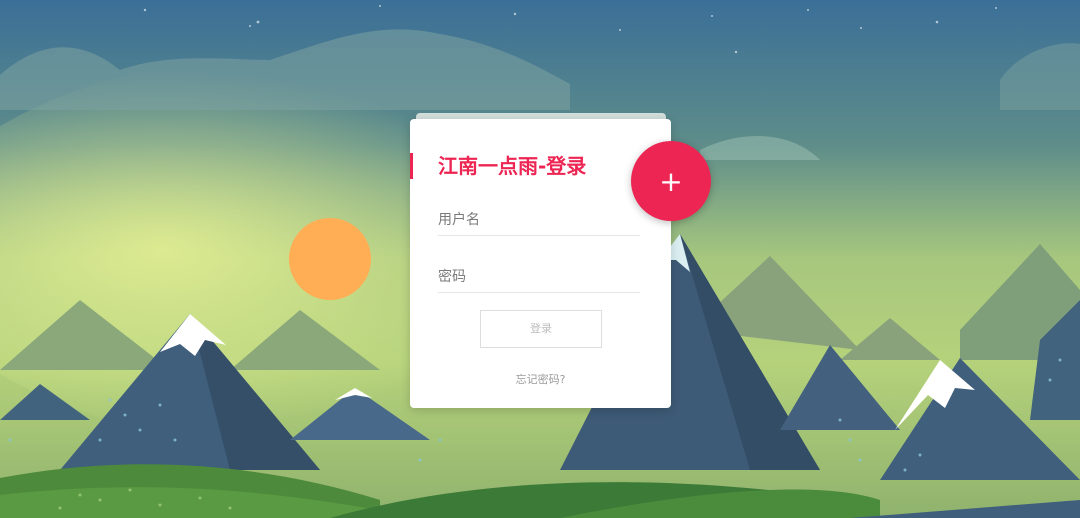 This screenshot has height=518, width=1080. Describe the element at coordinates (539, 220) in the screenshot. I see `username-input` at that location.